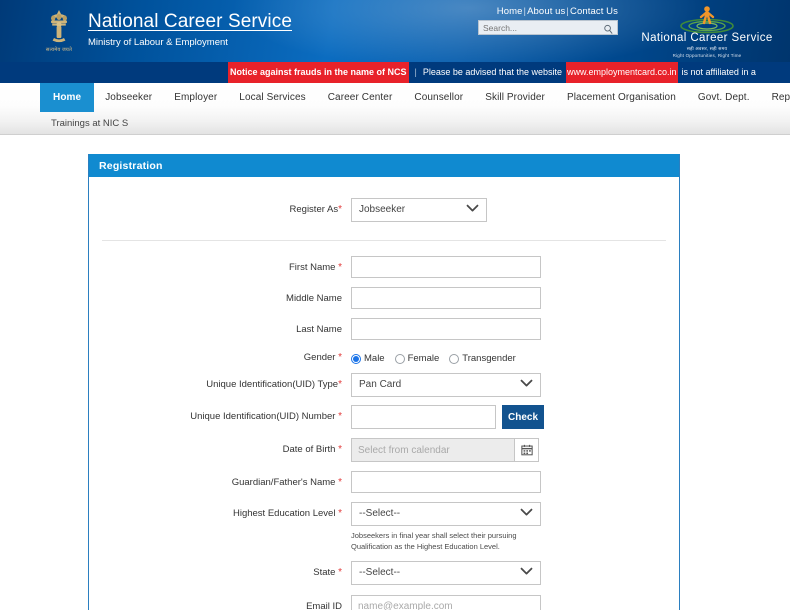 The image size is (790, 610). Describe the element at coordinates (539, 27) in the screenshot. I see `search-input` at that location.